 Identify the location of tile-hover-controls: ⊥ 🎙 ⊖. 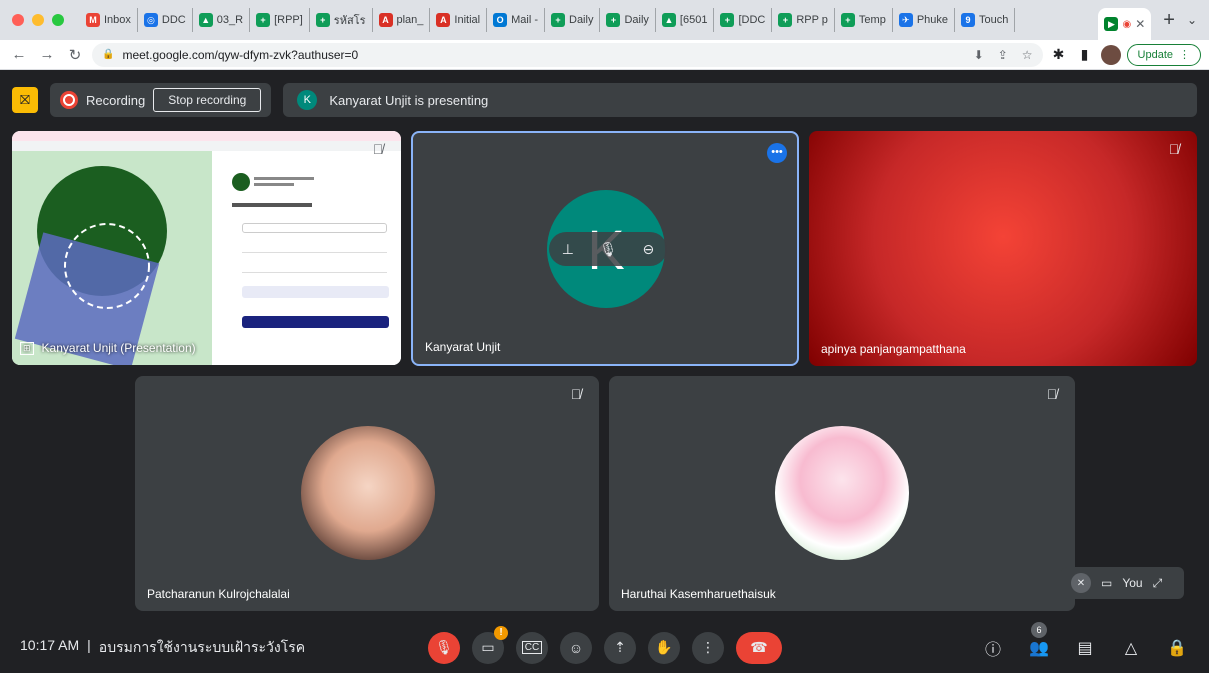
(608, 249).